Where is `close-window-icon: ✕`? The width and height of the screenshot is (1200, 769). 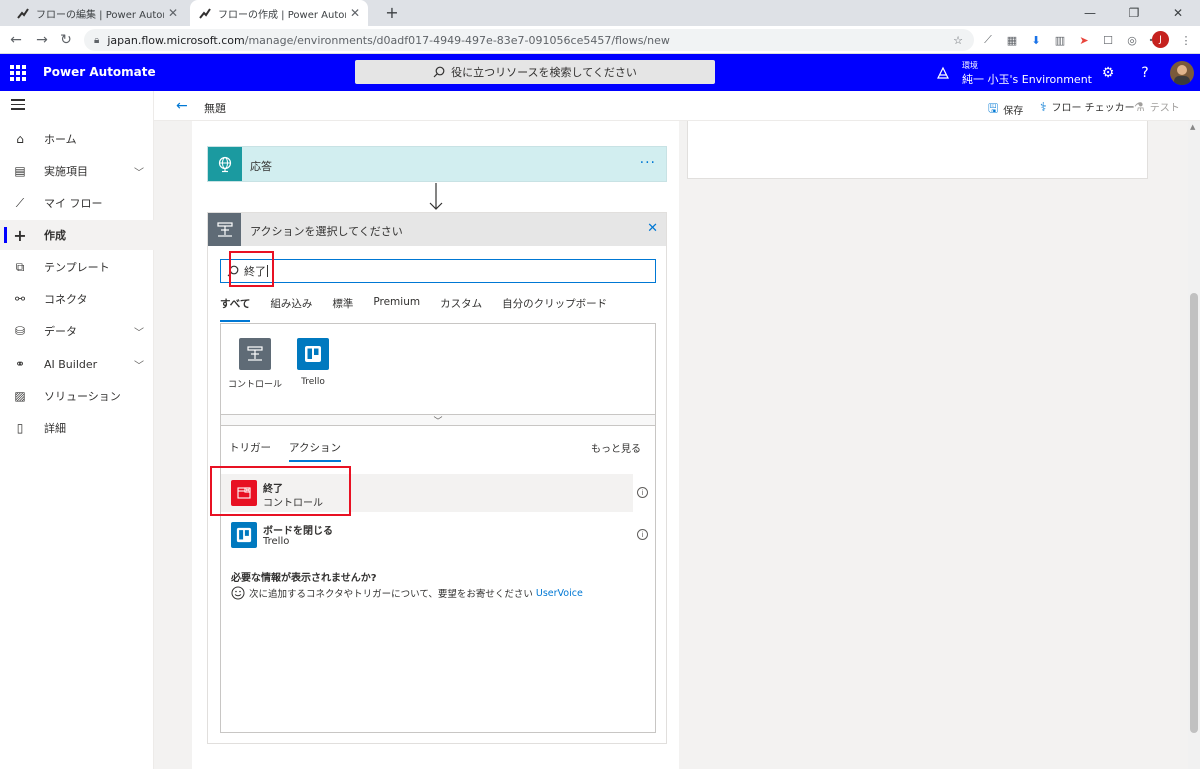
close-window-icon: ✕ is located at coordinates (1178, 13).